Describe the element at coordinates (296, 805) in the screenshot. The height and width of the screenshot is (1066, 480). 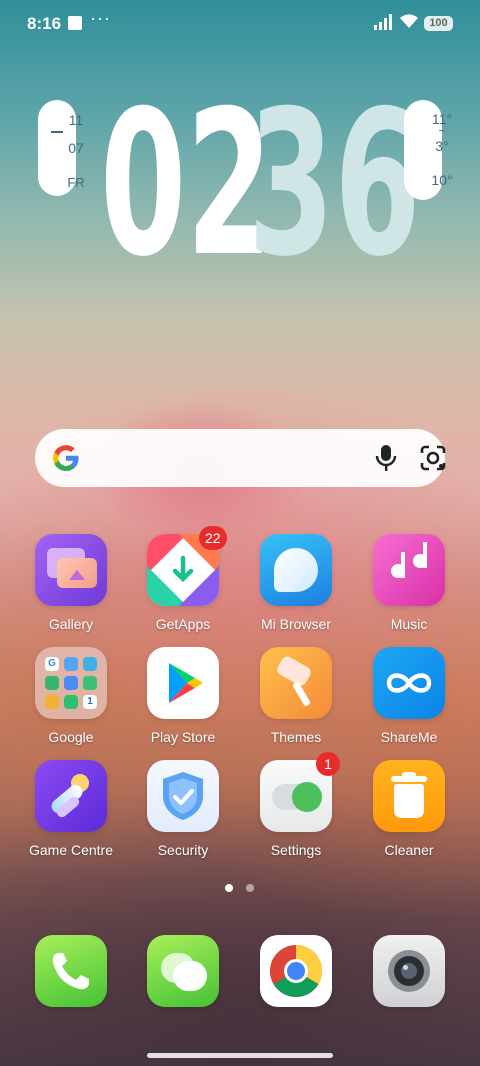
I see `app-settings: 1 Settings` at that location.